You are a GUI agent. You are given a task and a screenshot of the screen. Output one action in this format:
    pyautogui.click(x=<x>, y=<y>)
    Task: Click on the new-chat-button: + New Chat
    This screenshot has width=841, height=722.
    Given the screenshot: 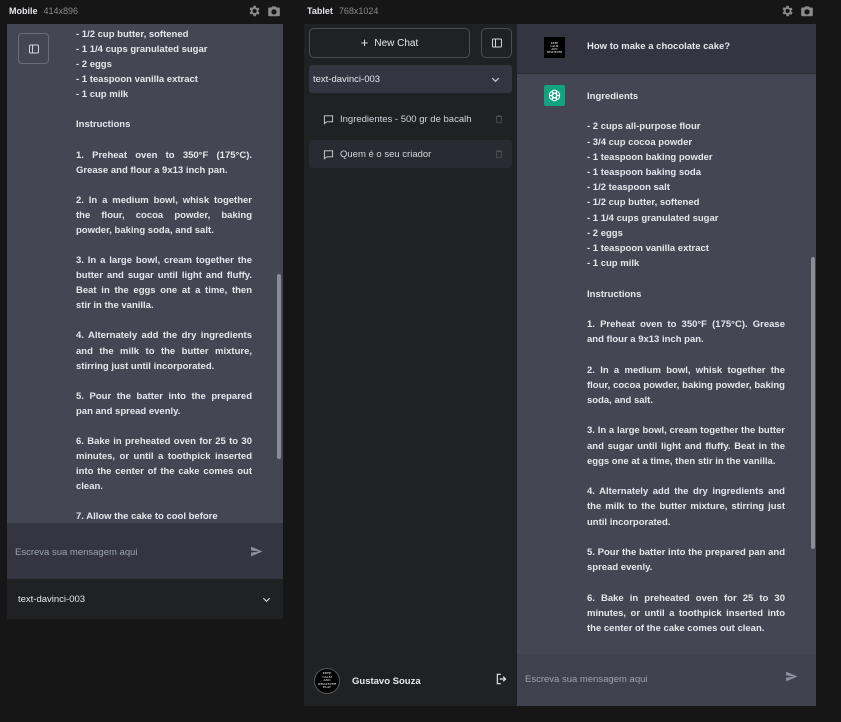 What is the action you would take?
    pyautogui.click(x=389, y=43)
    